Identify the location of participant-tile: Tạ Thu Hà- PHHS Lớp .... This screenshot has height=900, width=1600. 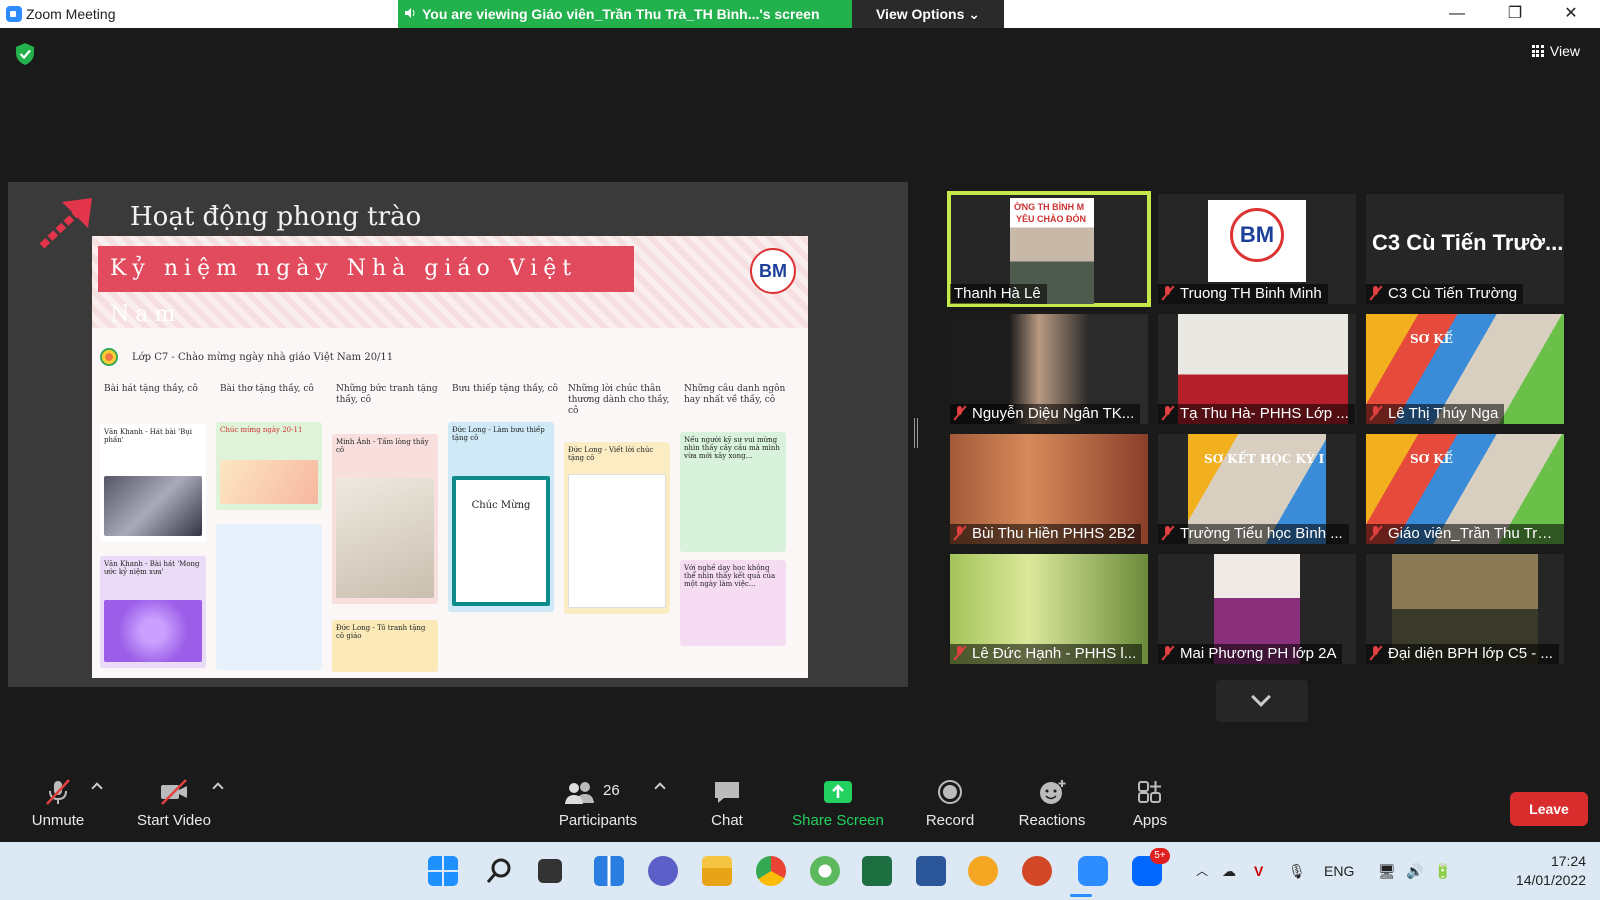
(1257, 369).